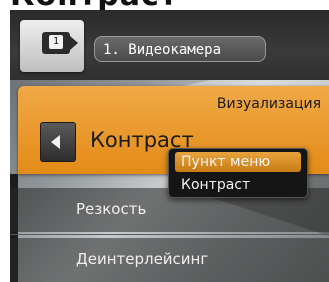  Describe the element at coordinates (216, 185) in the screenshot. I see `tooltip-value: Контраст` at that location.